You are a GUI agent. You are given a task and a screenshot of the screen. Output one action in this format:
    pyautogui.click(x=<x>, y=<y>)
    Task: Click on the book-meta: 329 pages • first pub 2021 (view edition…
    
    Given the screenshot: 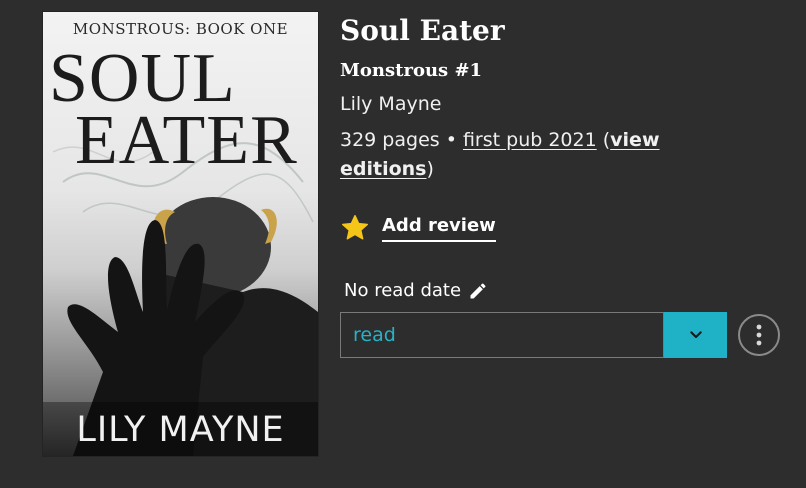 What is the action you would take?
    pyautogui.click(x=520, y=155)
    